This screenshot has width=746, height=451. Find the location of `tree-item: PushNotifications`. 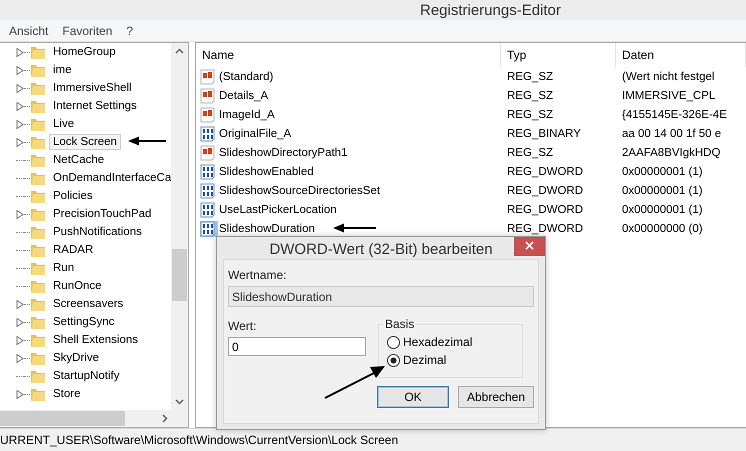

tree-item: PushNotifications is located at coordinates (97, 232).